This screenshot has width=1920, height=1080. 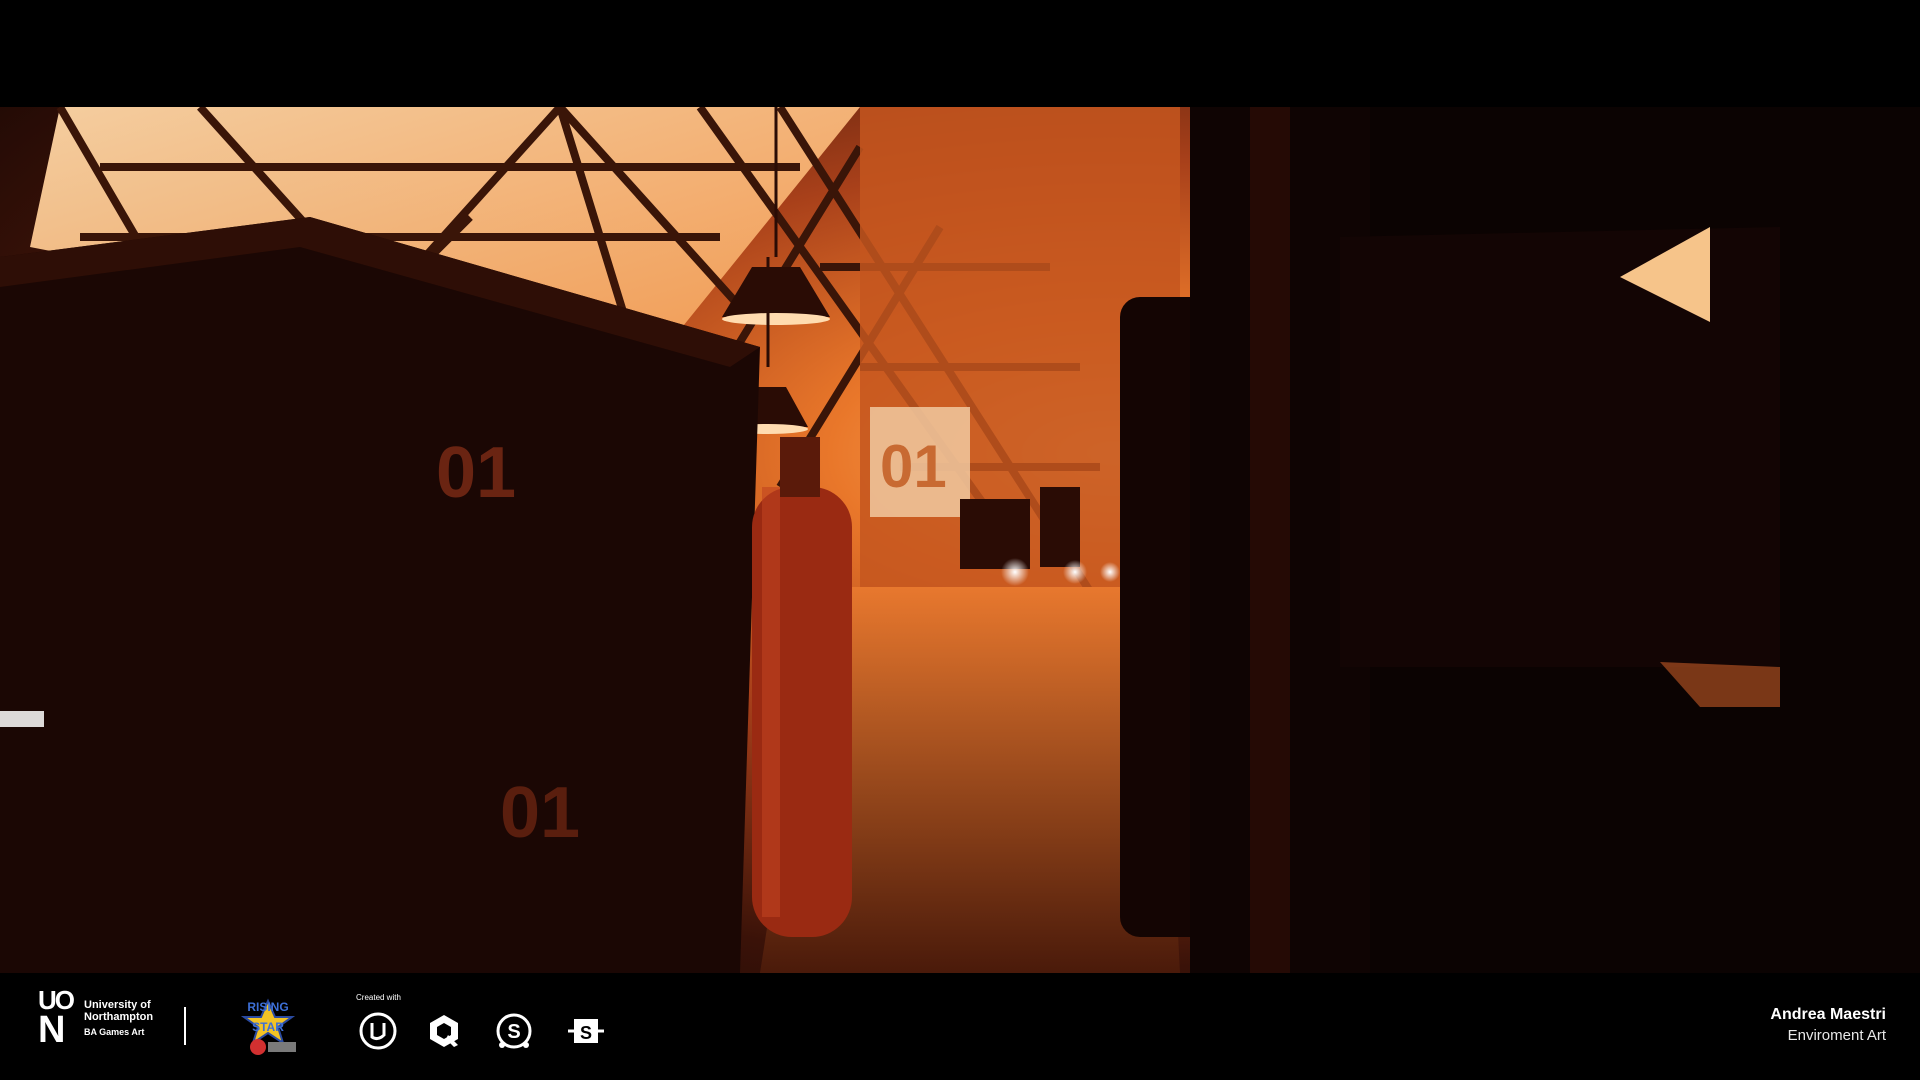 What do you see at coordinates (1828, 1014) in the screenshot?
I see `author-name: Andrea Maestri` at bounding box center [1828, 1014].